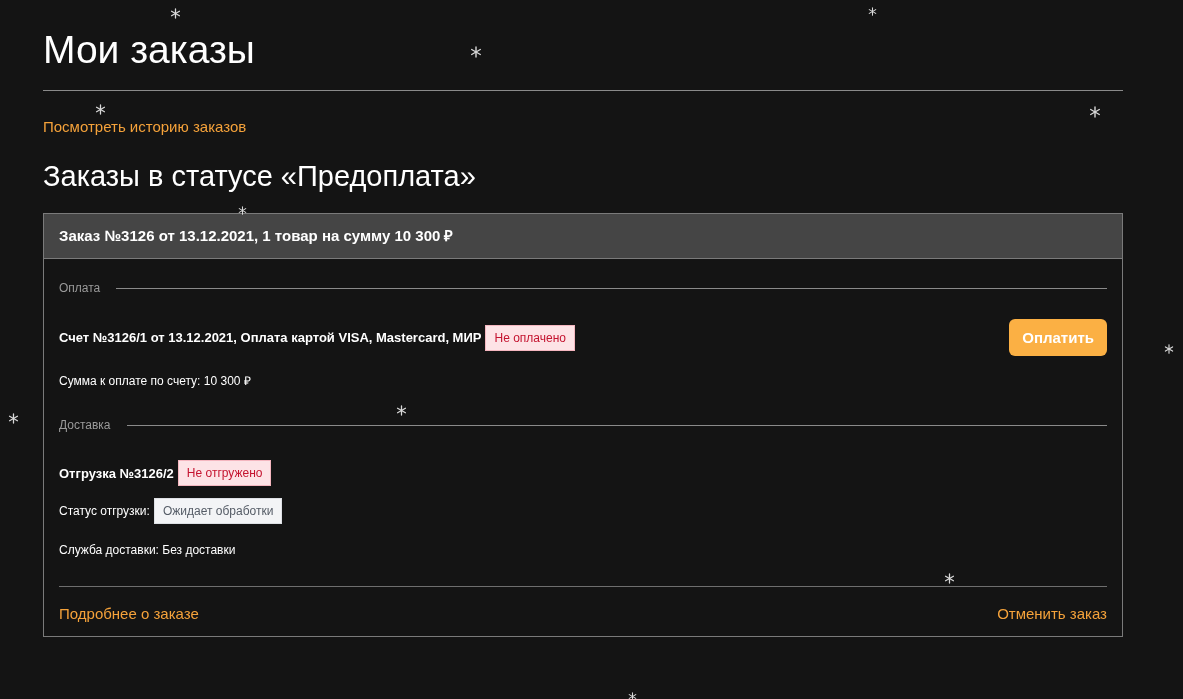  What do you see at coordinates (145, 126) in the screenshot?
I see `history-link: Посмотреть историю заказов` at bounding box center [145, 126].